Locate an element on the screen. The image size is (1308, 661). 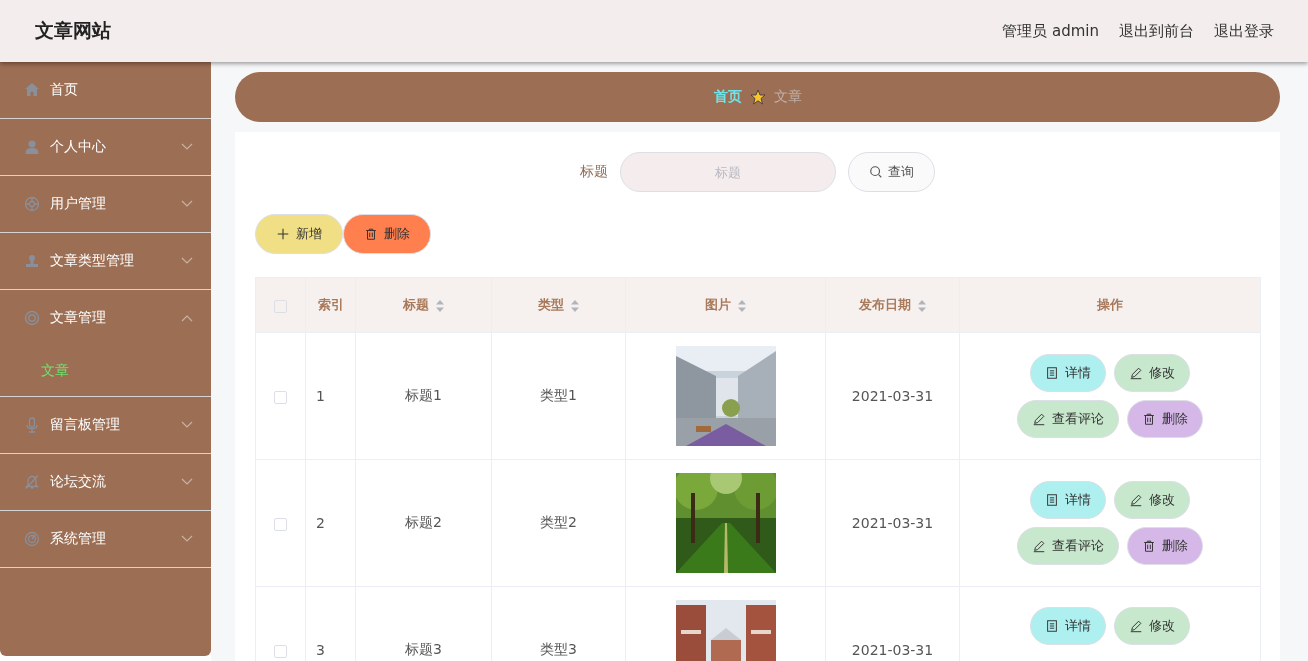
sidebar-item: 留言板管理 is located at coordinates (105, 425).